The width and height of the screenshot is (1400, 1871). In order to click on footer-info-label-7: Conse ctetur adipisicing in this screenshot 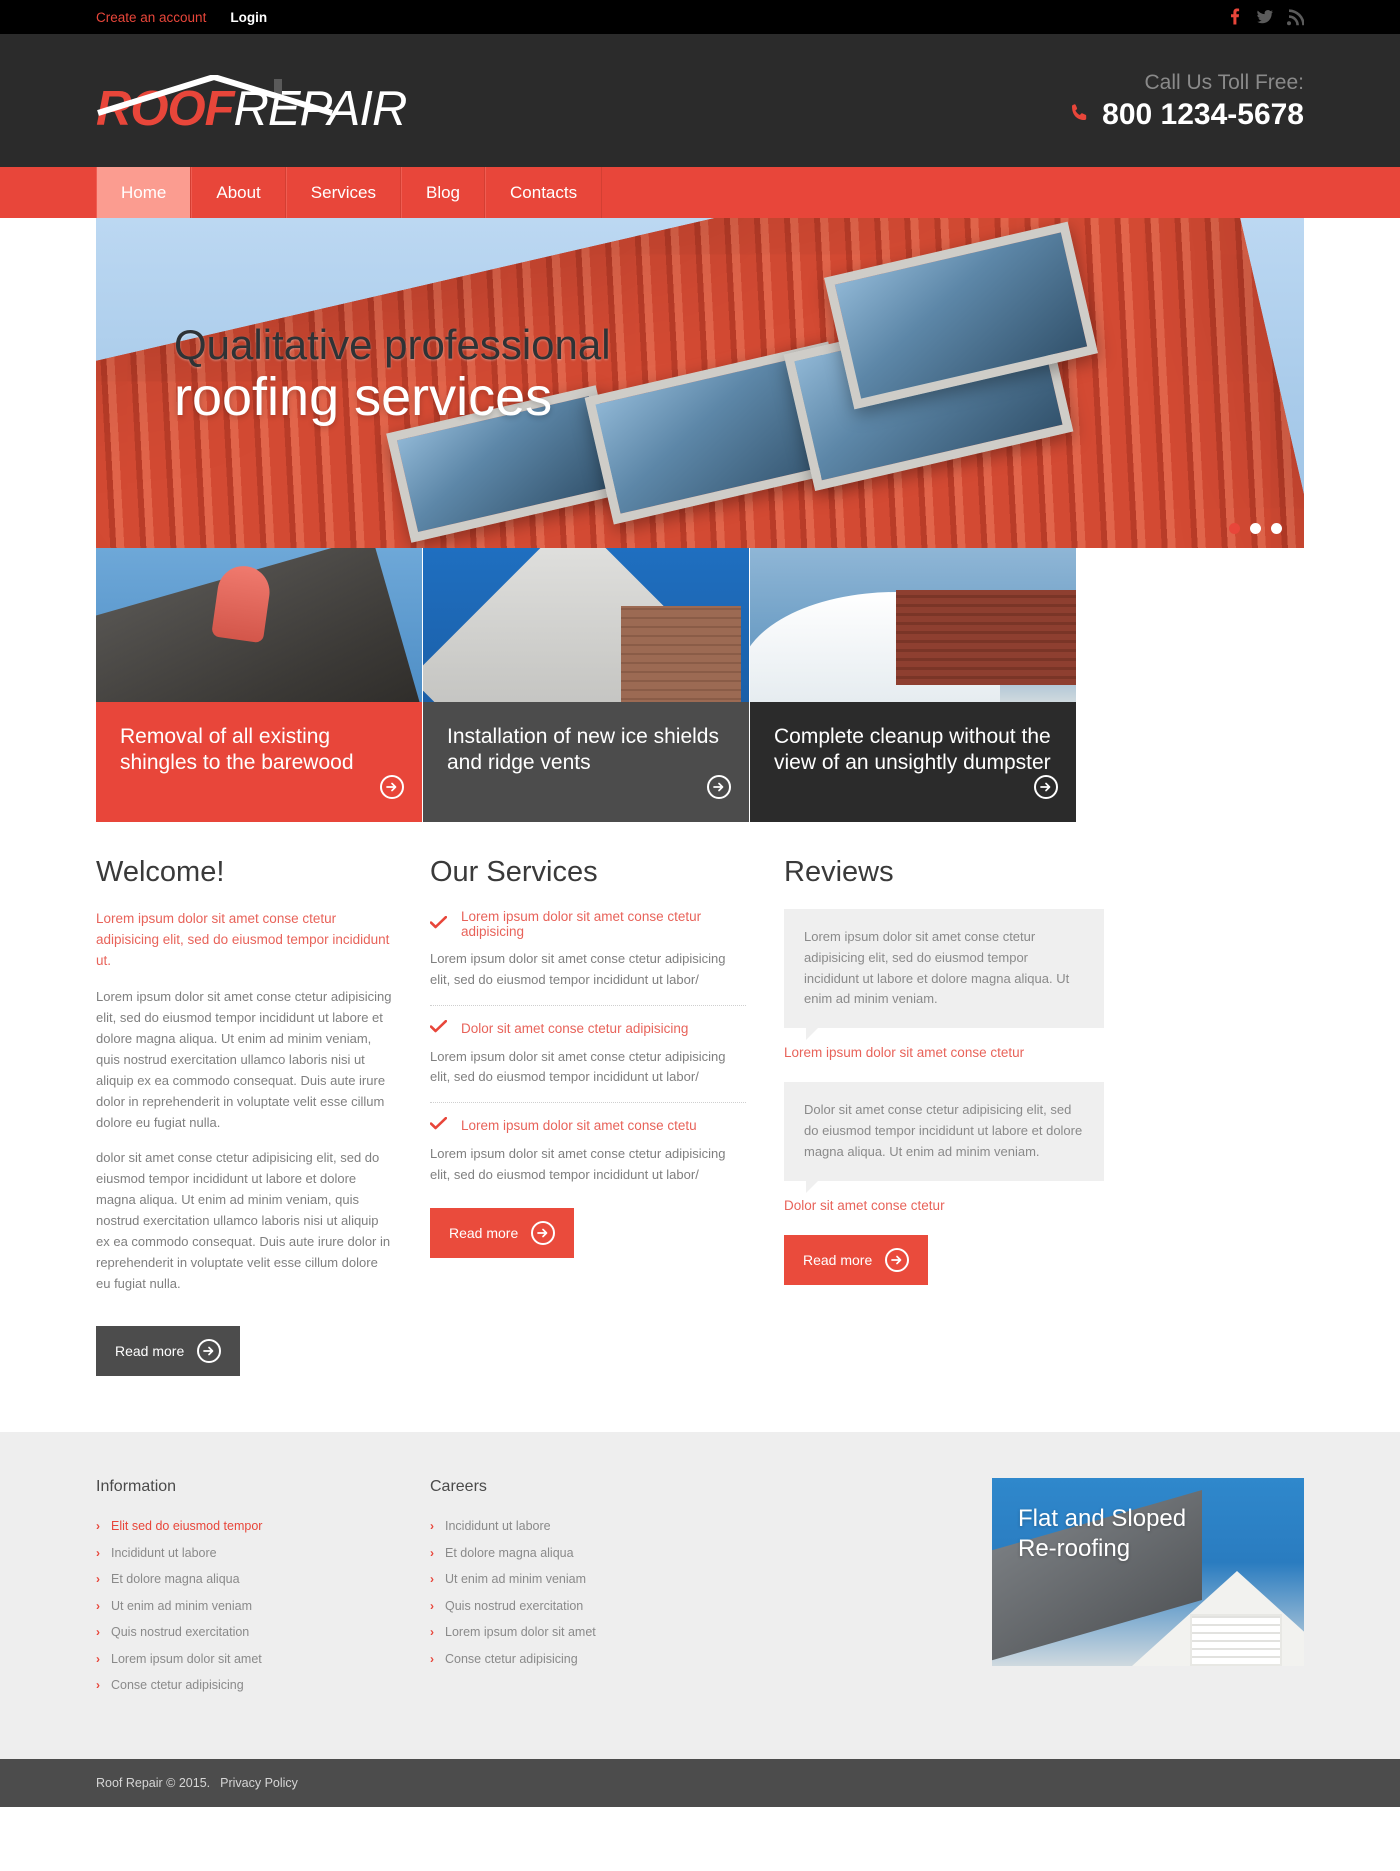, I will do `click(177, 1685)`.